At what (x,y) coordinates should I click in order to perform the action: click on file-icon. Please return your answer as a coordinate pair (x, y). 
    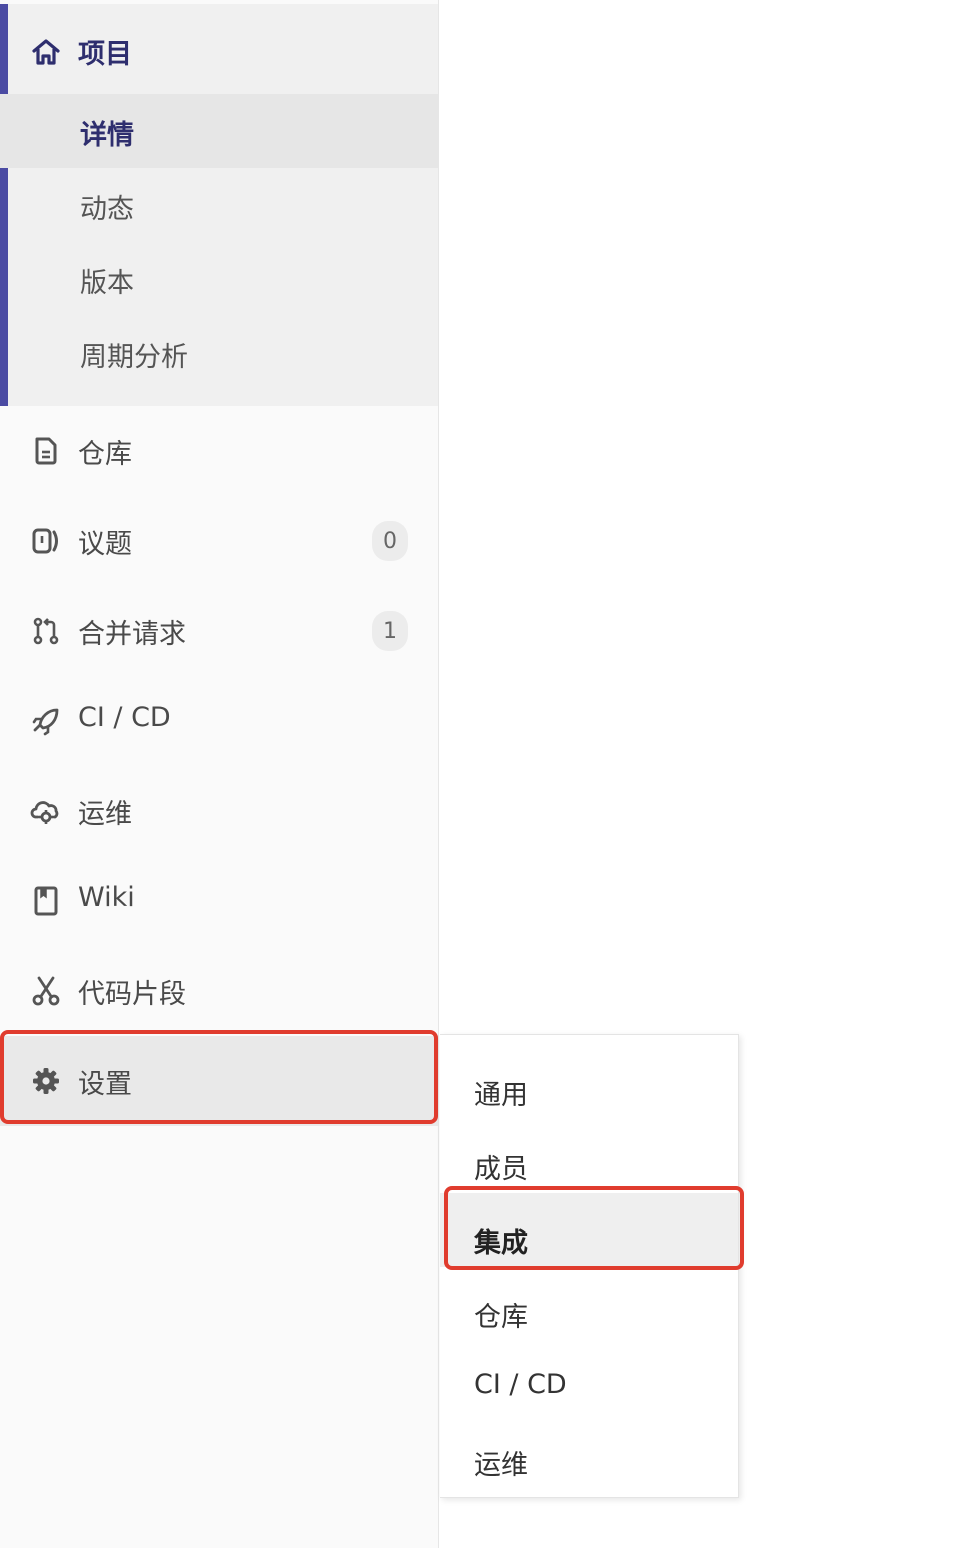
    Looking at the image, I should click on (46, 451).